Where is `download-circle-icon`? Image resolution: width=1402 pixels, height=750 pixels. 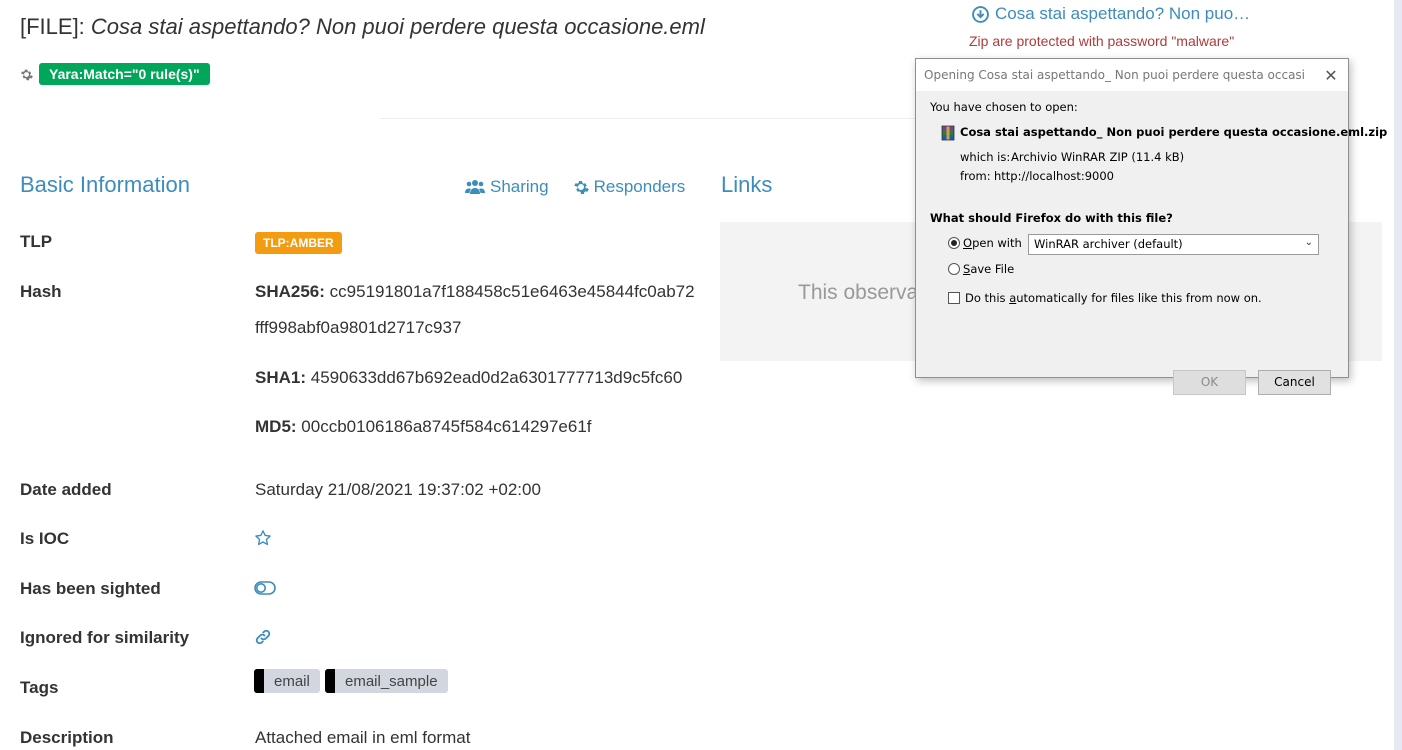 download-circle-icon is located at coordinates (980, 14).